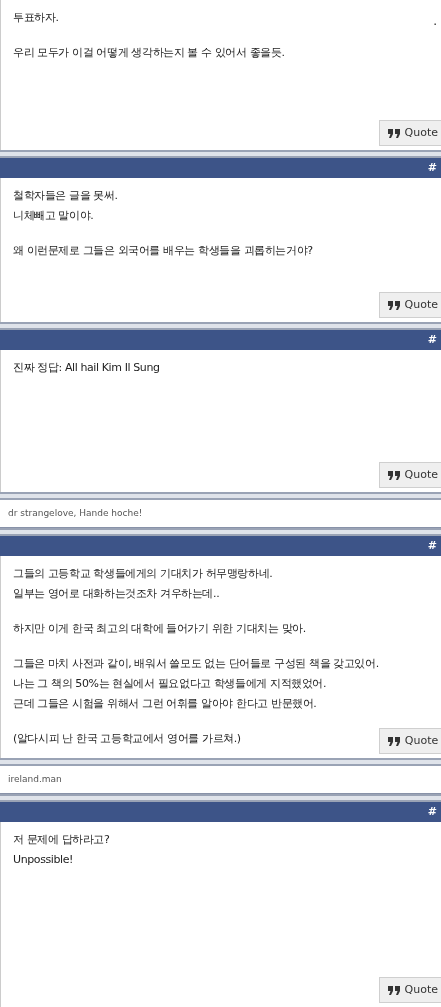 The width and height of the screenshot is (441, 1007). I want to click on post-text-line: 니체빼고 말이야., so click(54, 216).